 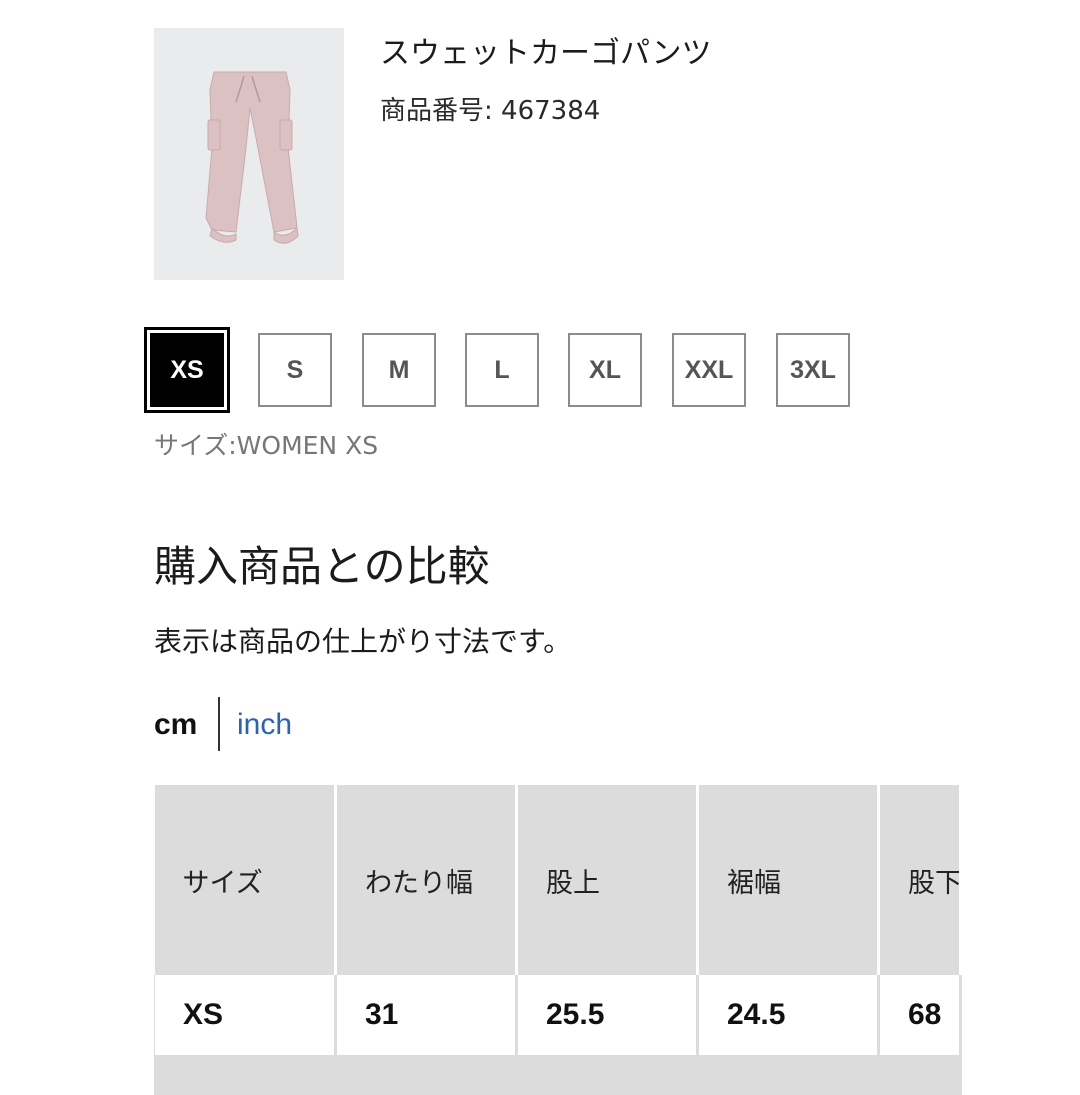 I want to click on size-option-l: L, so click(x=502, y=370).